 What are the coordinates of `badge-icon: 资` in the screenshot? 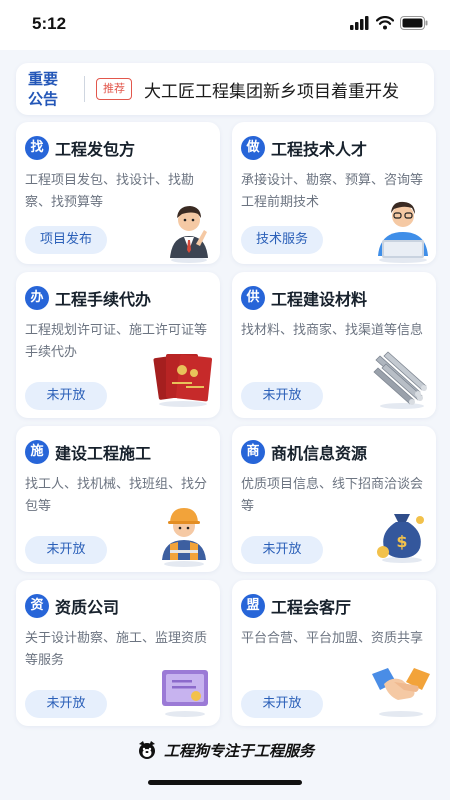 It's located at (37, 606).